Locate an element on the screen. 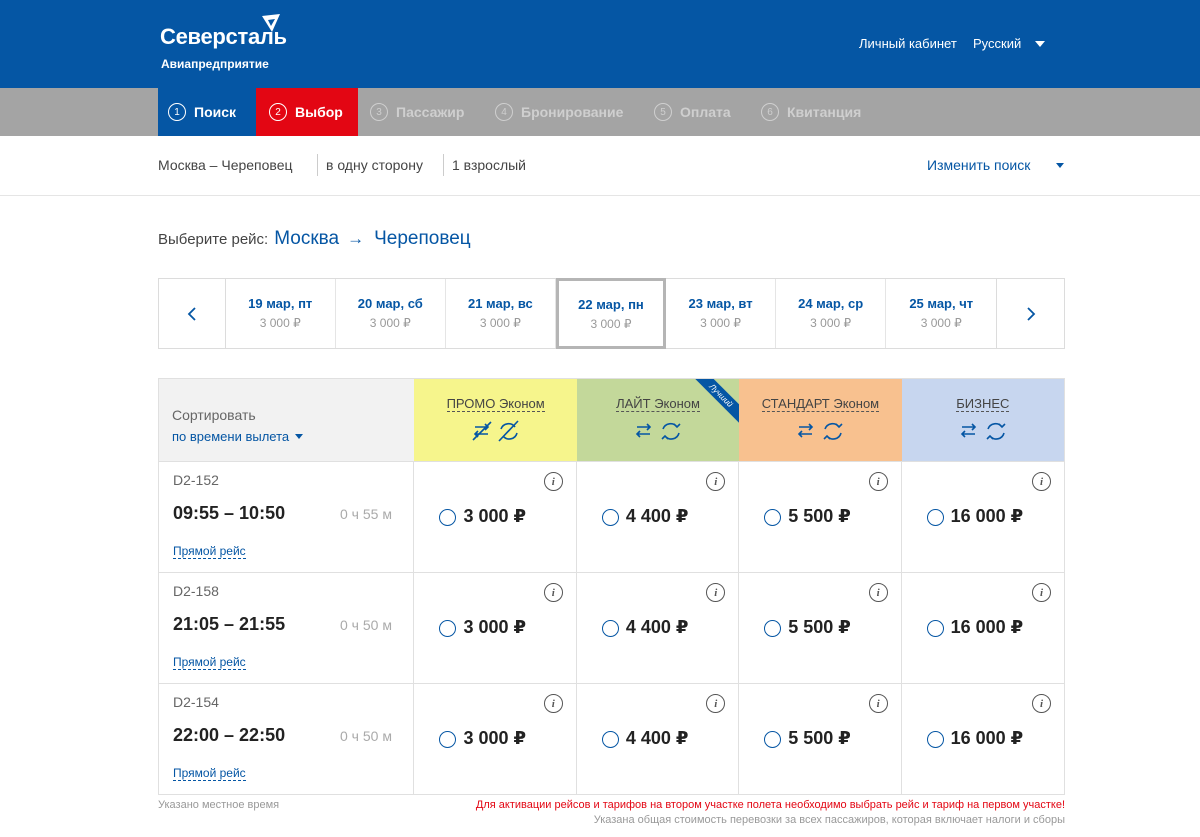 The image size is (1200, 837). sort-dropdown: по времени вылета is located at coordinates (293, 436).